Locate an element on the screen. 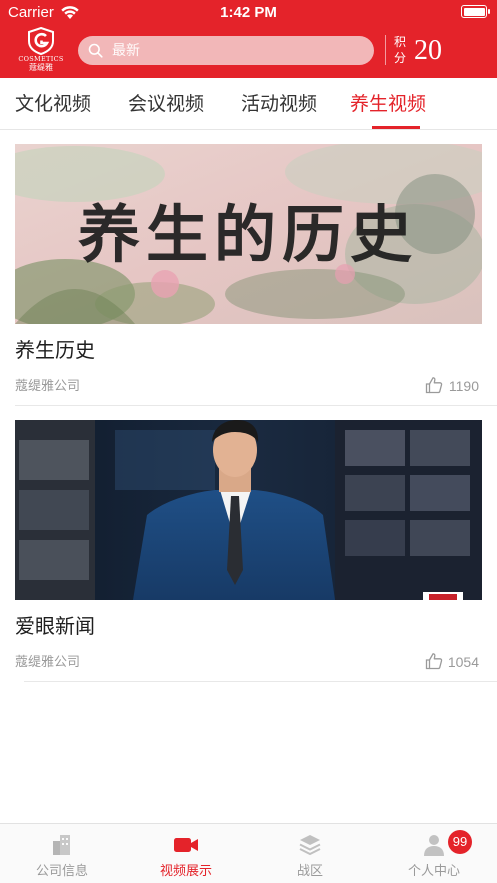 The height and width of the screenshot is (883, 497). thumbnail-calligraphy: 养生的历史 is located at coordinates (248, 234).